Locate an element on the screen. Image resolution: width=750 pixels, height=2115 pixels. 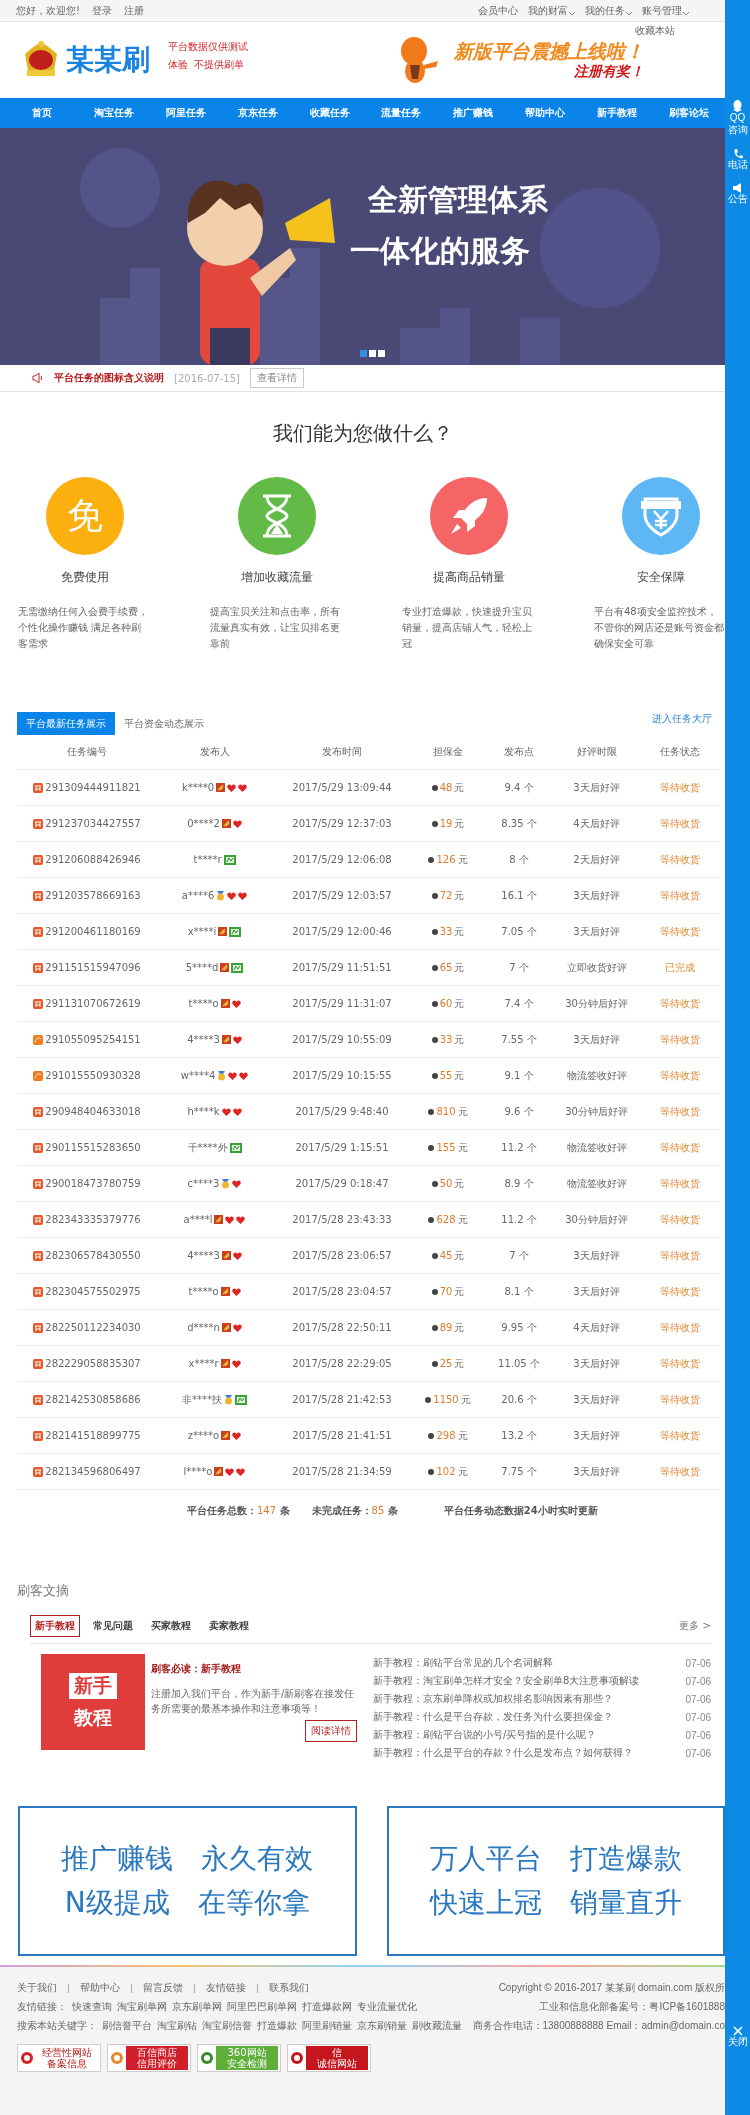
publisher-name: t****o is located at coordinates (203, 1291).